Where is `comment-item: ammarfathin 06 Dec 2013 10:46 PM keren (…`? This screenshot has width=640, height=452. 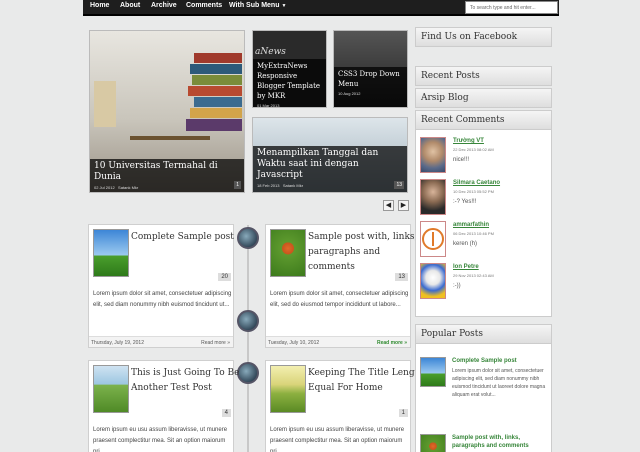 comment-item: ammarfathin 06 Dec 2013 10:46 PM keren (… is located at coordinates (484, 243).